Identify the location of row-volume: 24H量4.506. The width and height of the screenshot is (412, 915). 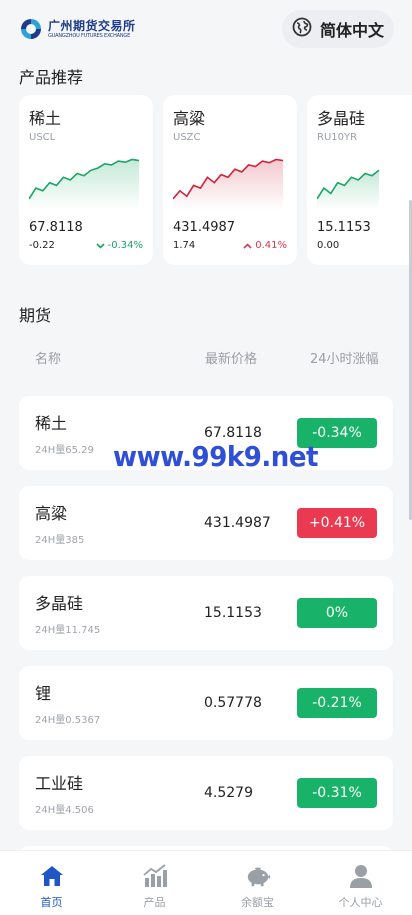
(64, 810).